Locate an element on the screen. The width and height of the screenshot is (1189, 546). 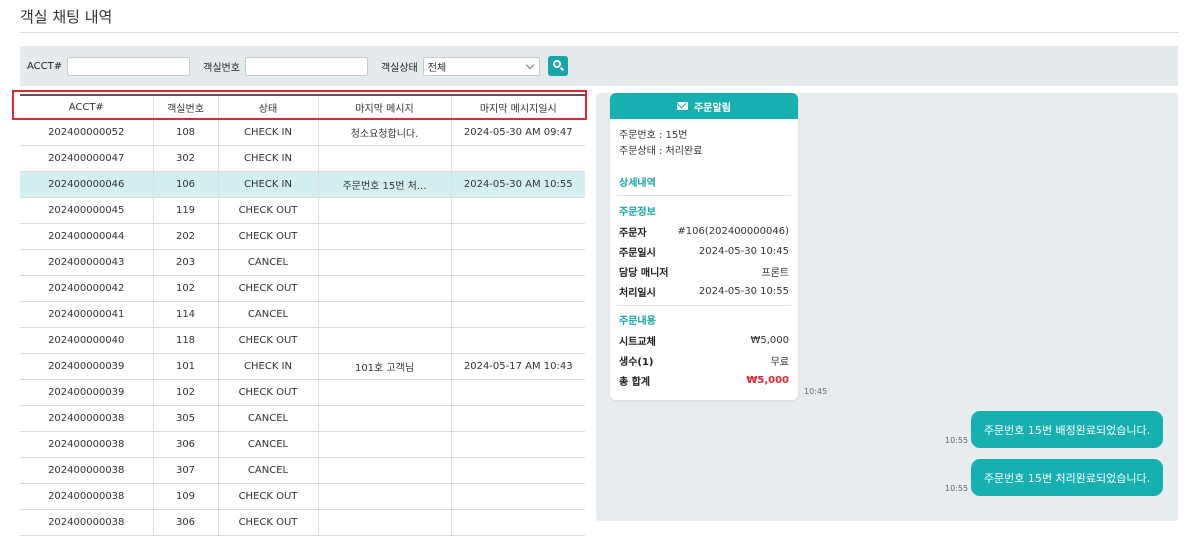
cell-acct: 202400000038 is located at coordinates (87, 444).